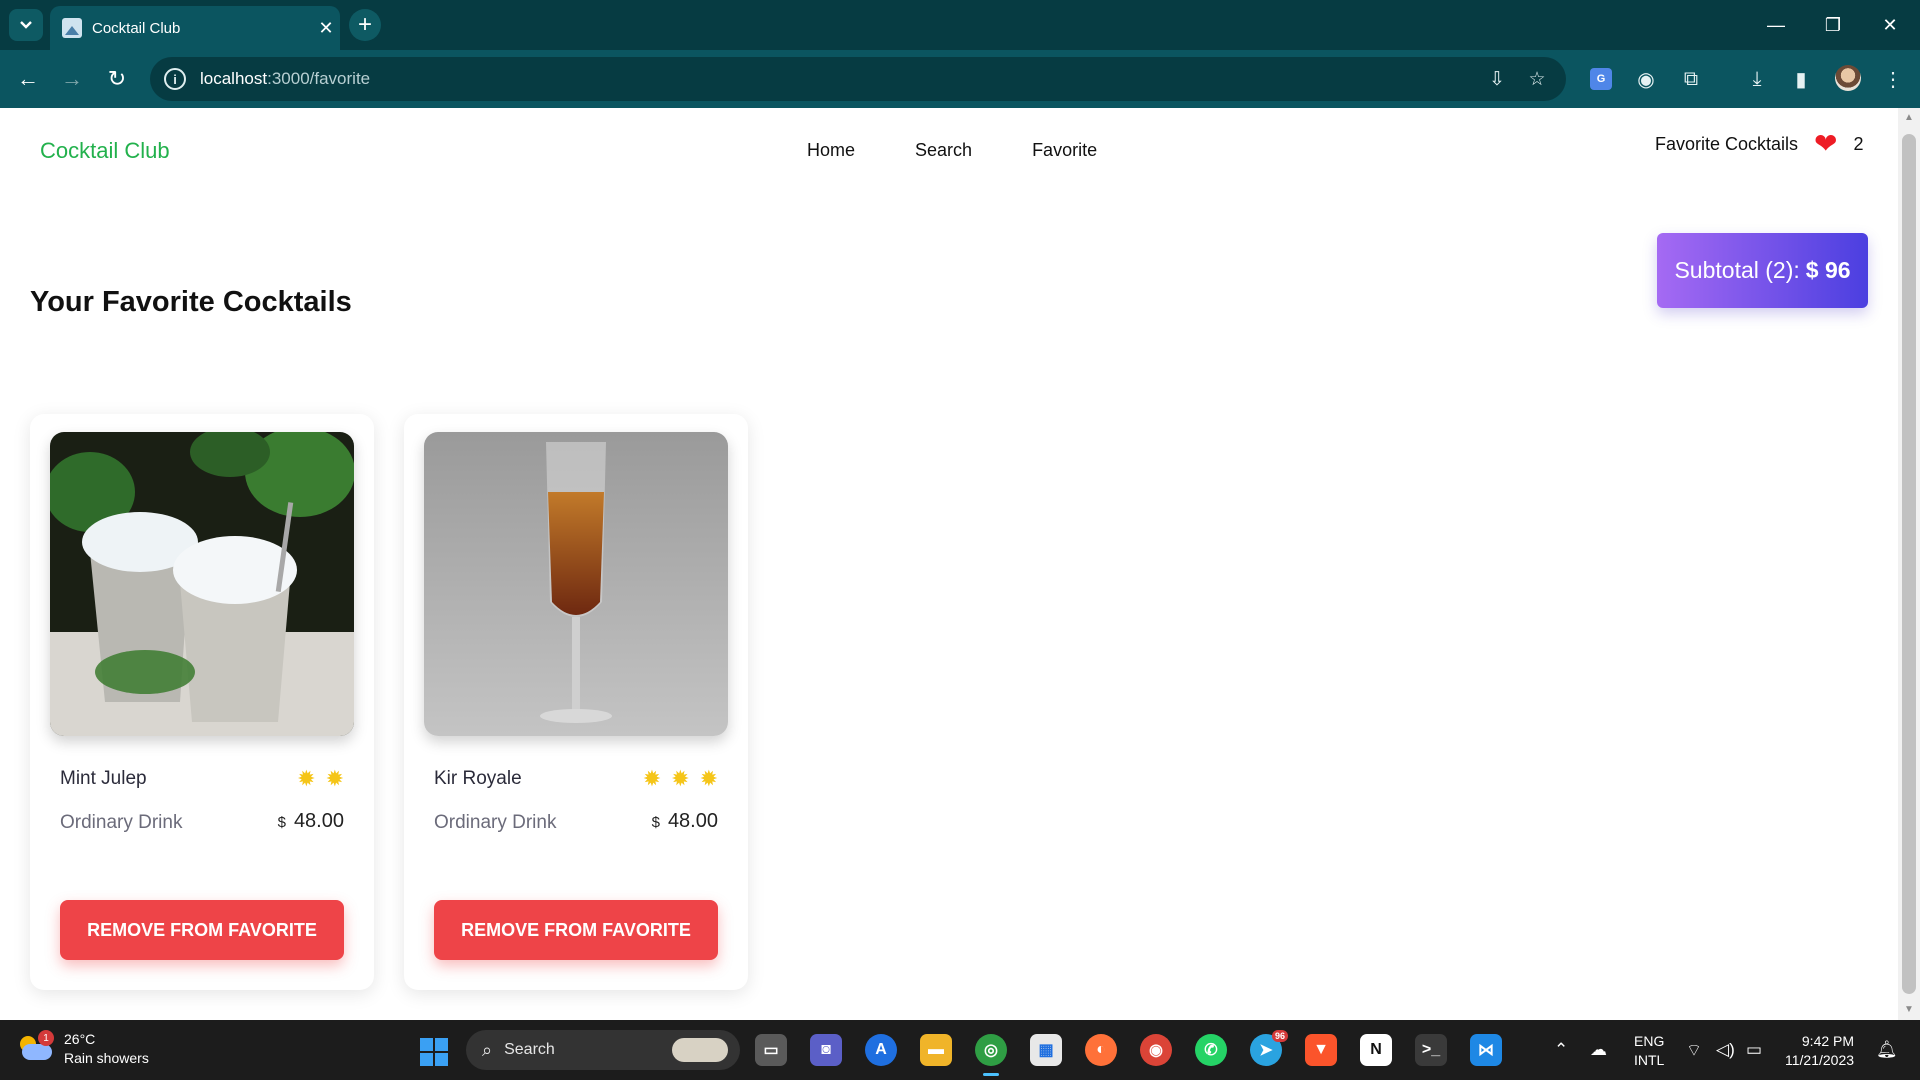 This screenshot has width=1920, height=1080. What do you see at coordinates (1601, 79) in the screenshot?
I see `translate-extension-icon: G` at bounding box center [1601, 79].